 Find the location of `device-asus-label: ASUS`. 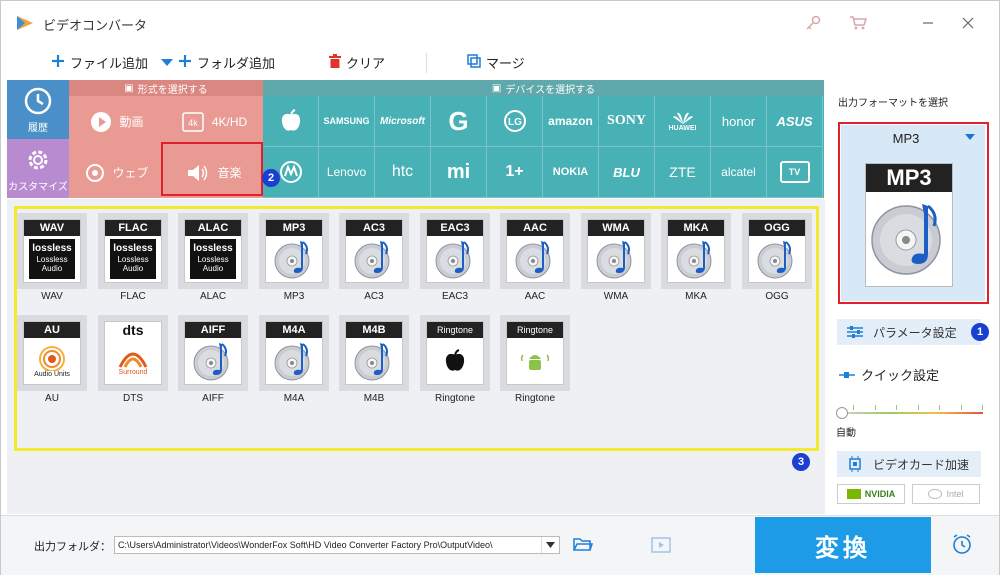

device-asus-label: ASUS is located at coordinates (794, 121).